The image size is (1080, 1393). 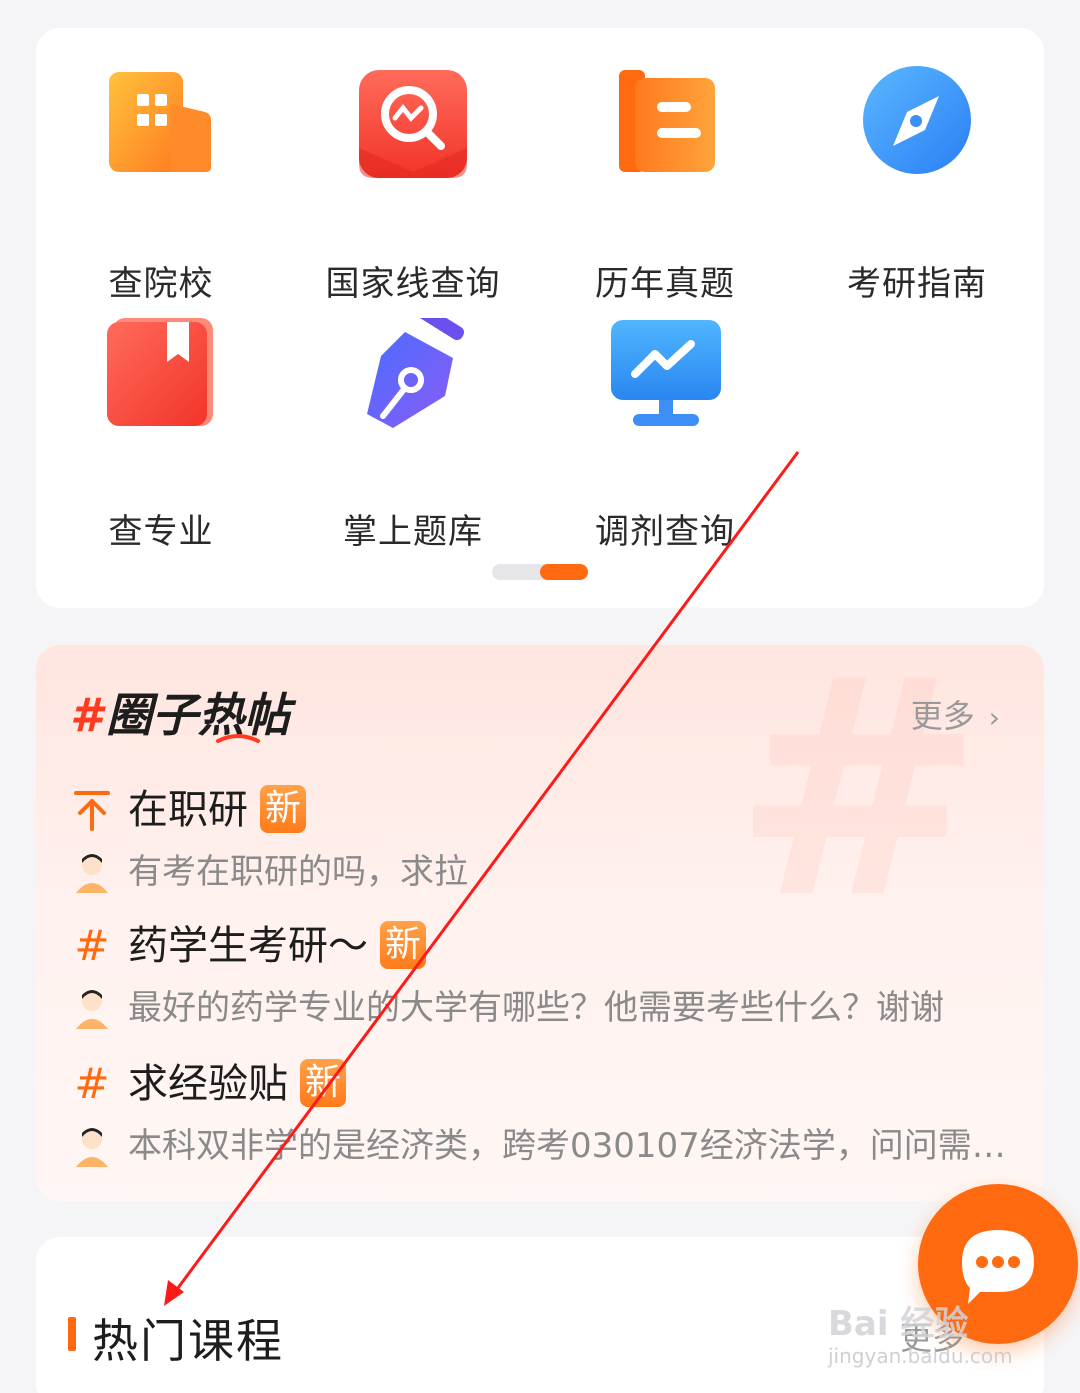 What do you see at coordinates (413, 284) in the screenshot?
I see `grid-item-label: 国家线查询` at bounding box center [413, 284].